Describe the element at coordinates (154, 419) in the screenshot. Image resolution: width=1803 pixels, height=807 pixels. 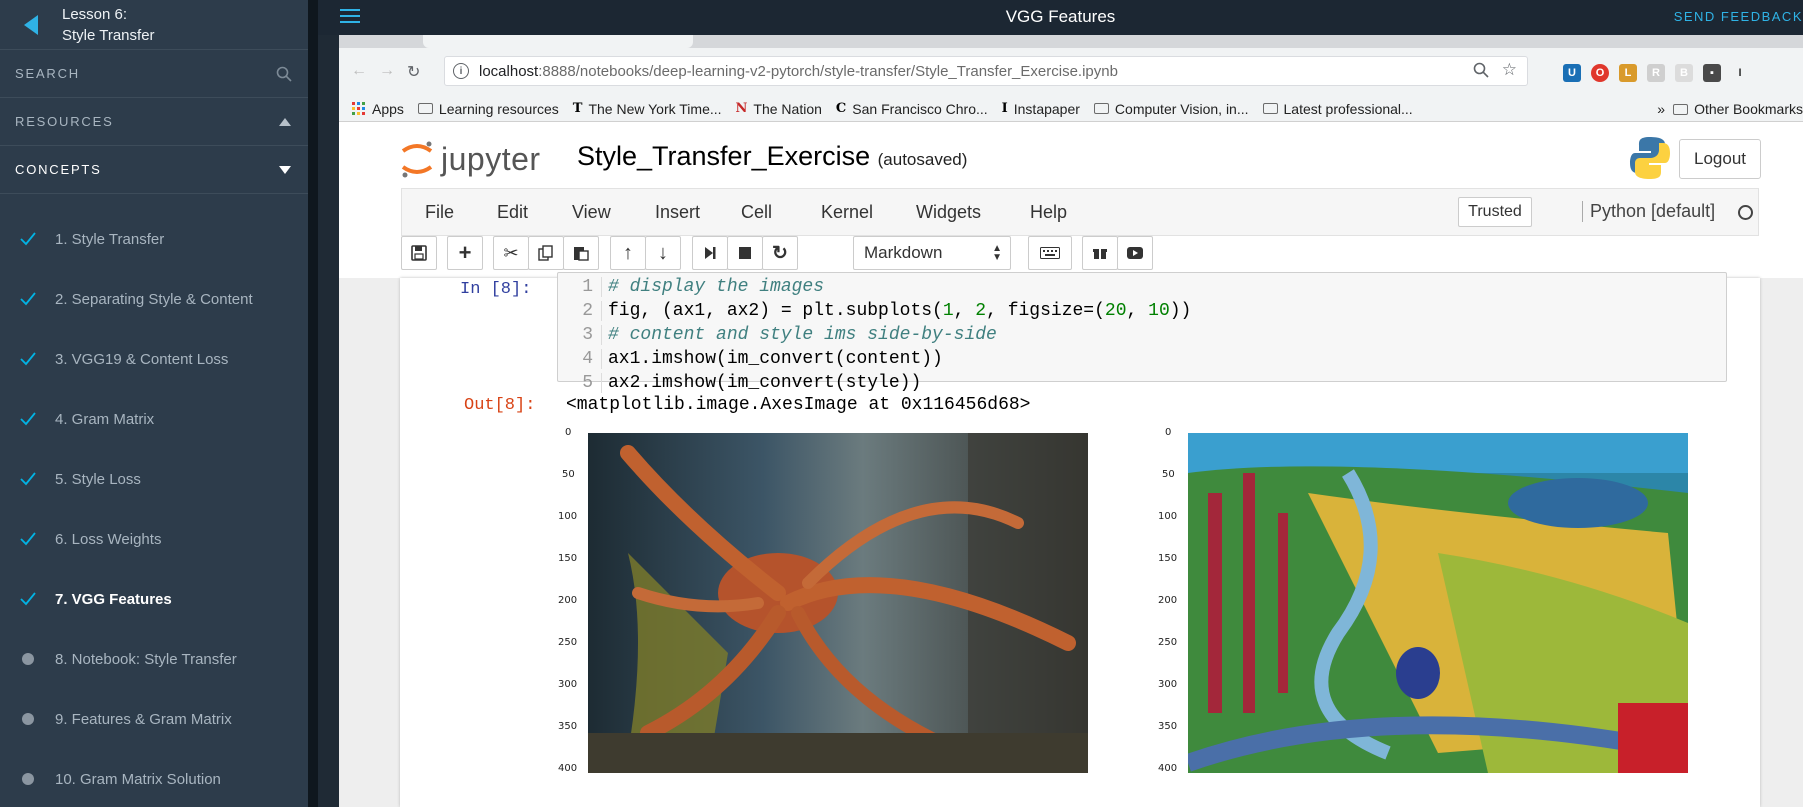
I see `concept-item: 4. Gram Matrix` at that location.